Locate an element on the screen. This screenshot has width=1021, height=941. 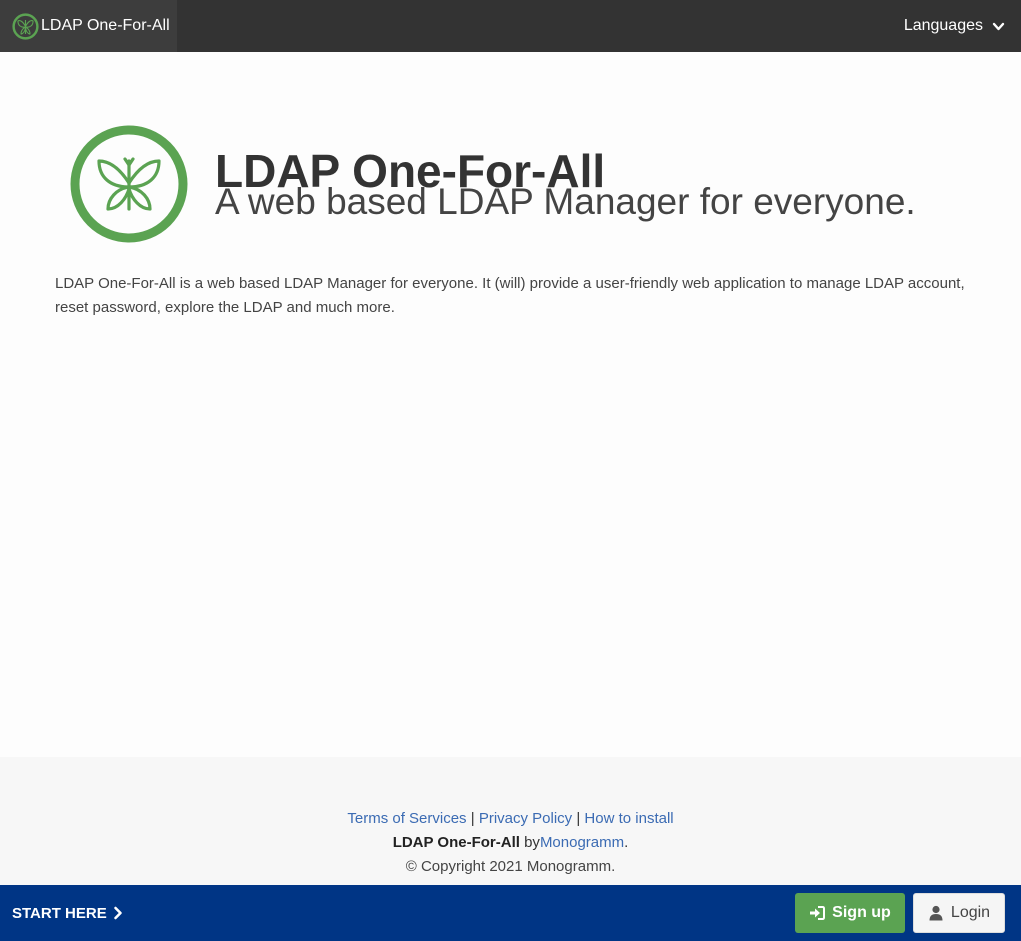
signup-button: Sign up is located at coordinates (850, 913).